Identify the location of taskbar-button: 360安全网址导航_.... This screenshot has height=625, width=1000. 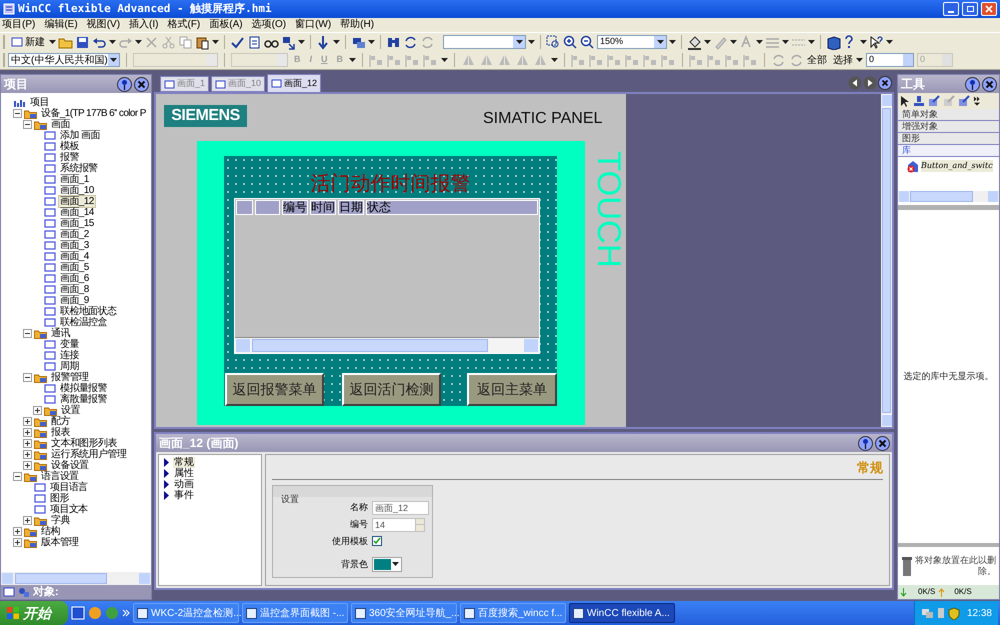
(404, 613).